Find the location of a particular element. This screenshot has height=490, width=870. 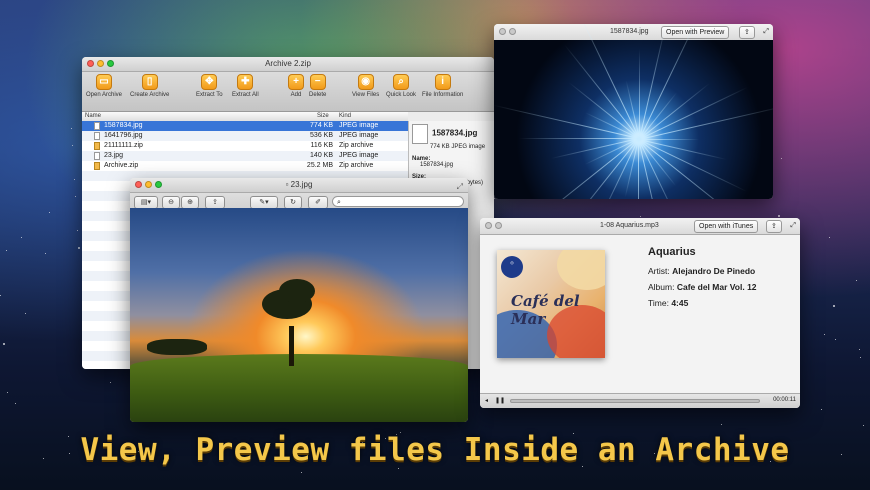

create-archive-label: Create Archive is located at coordinates (150, 95).